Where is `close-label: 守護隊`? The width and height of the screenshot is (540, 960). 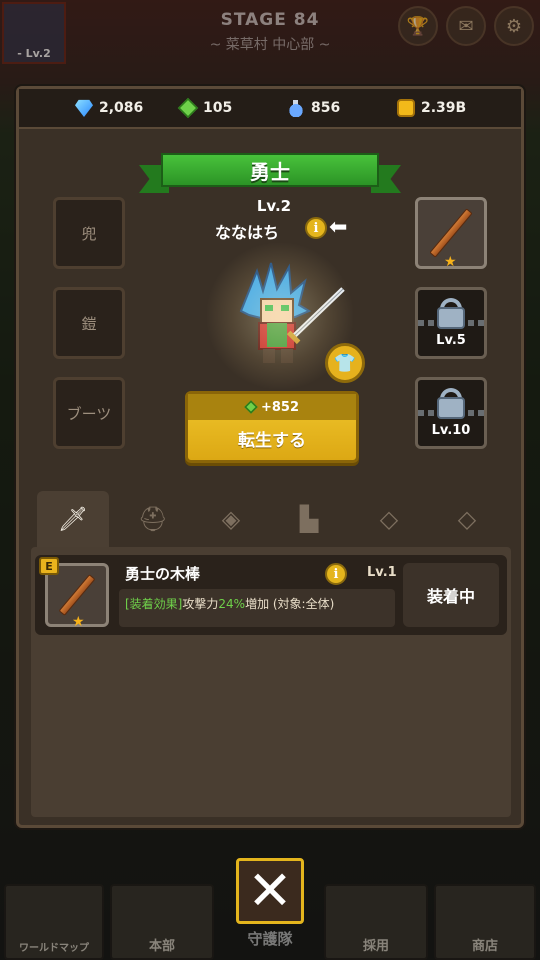
close-label: 守護隊 is located at coordinates (270, 939).